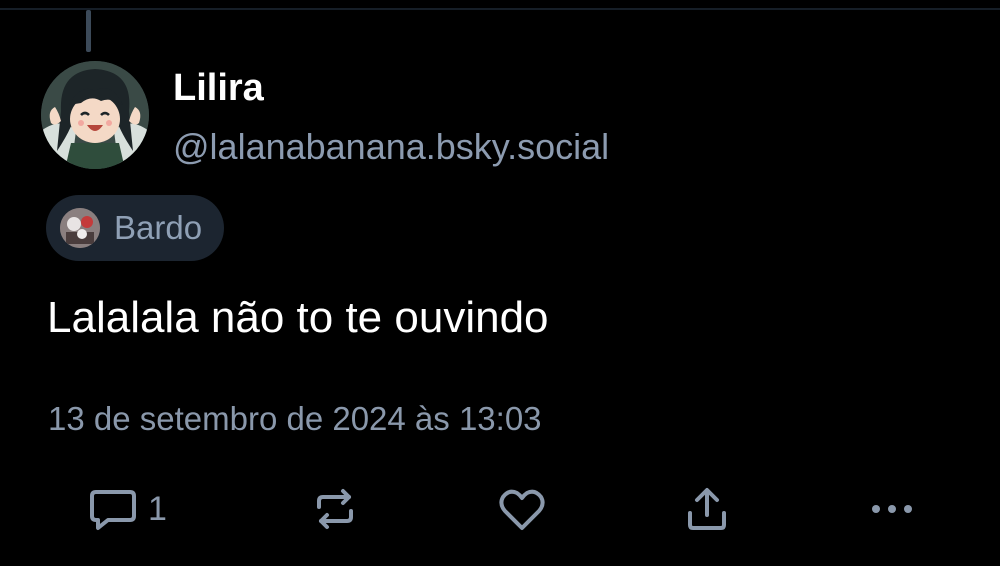 The height and width of the screenshot is (566, 1000). Describe the element at coordinates (295, 418) in the screenshot. I see `post-timestamp: 13 de setembro de 2024 às 13:03` at that location.